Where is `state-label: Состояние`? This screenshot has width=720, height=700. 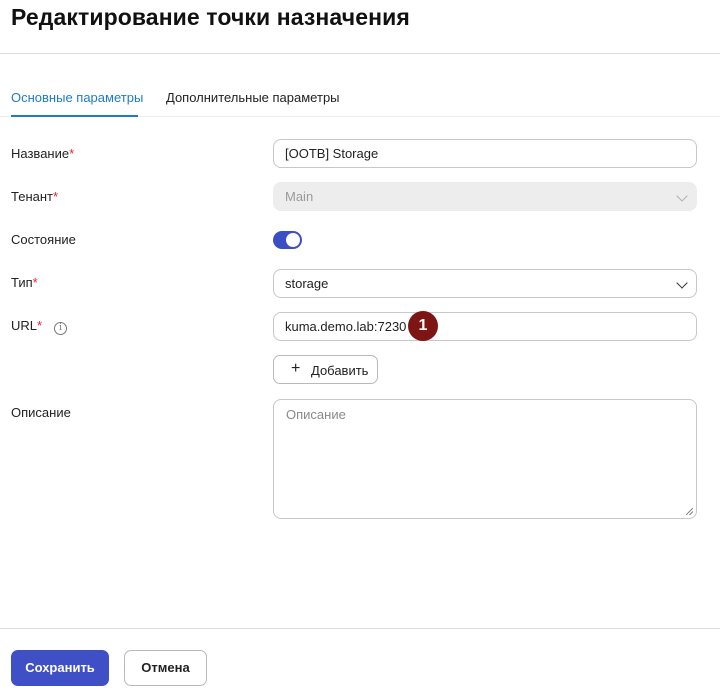
state-label: Состояние is located at coordinates (43, 239).